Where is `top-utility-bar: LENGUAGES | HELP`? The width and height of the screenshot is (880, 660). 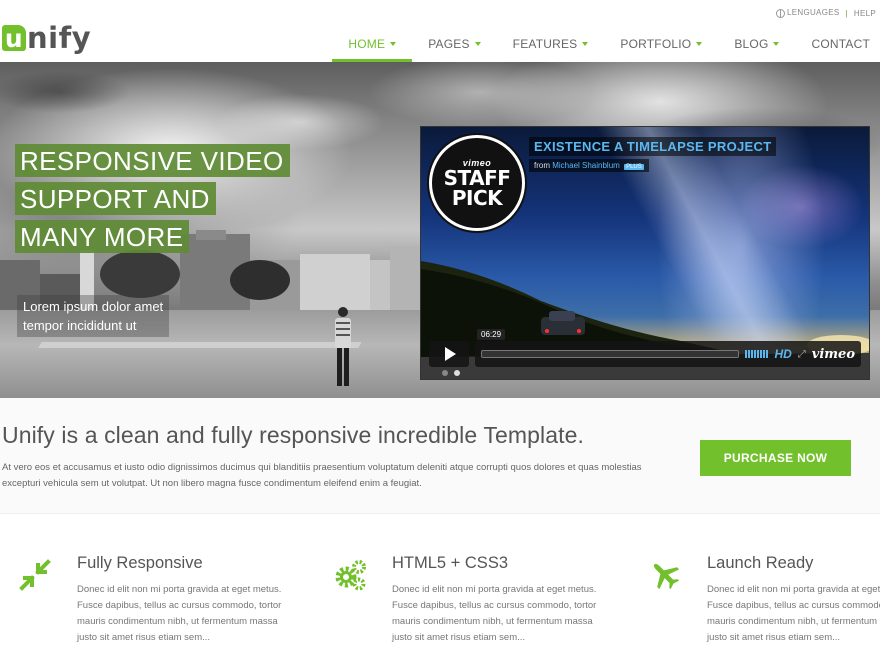
top-utility-bar: LENGUAGES | HELP is located at coordinates (828, 13).